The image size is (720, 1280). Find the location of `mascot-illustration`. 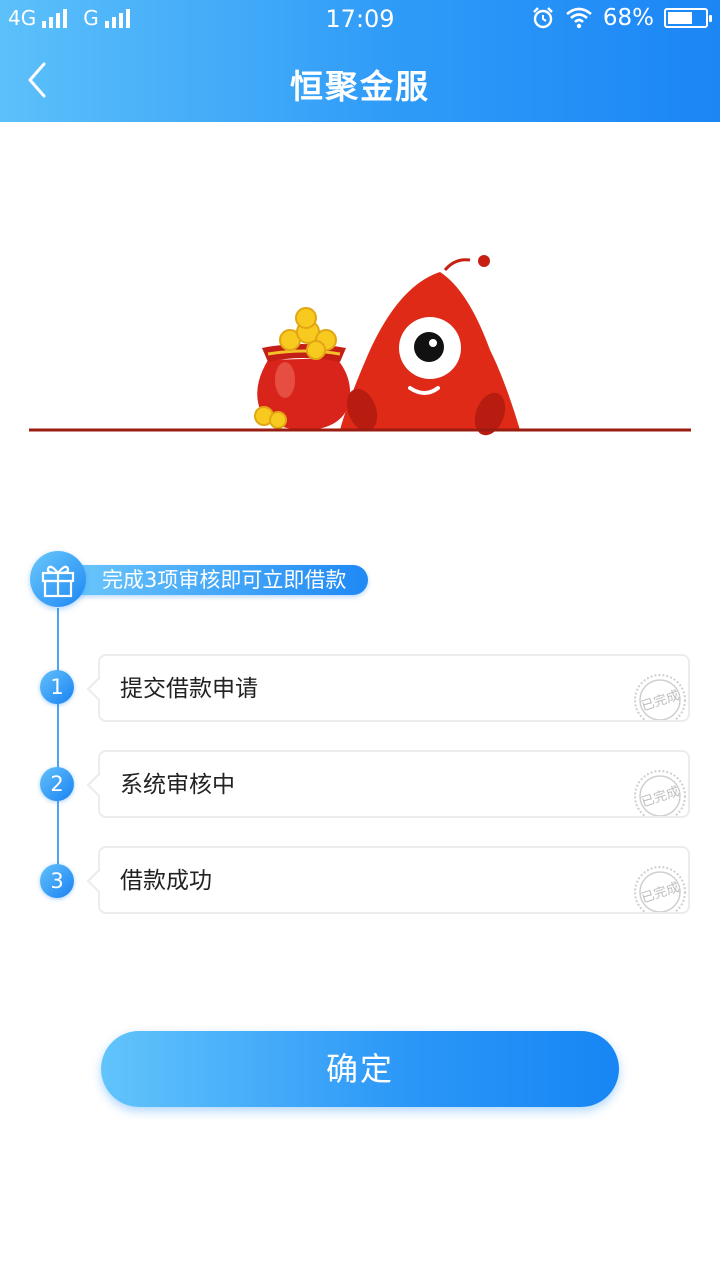

mascot-illustration is located at coordinates (430, 345).